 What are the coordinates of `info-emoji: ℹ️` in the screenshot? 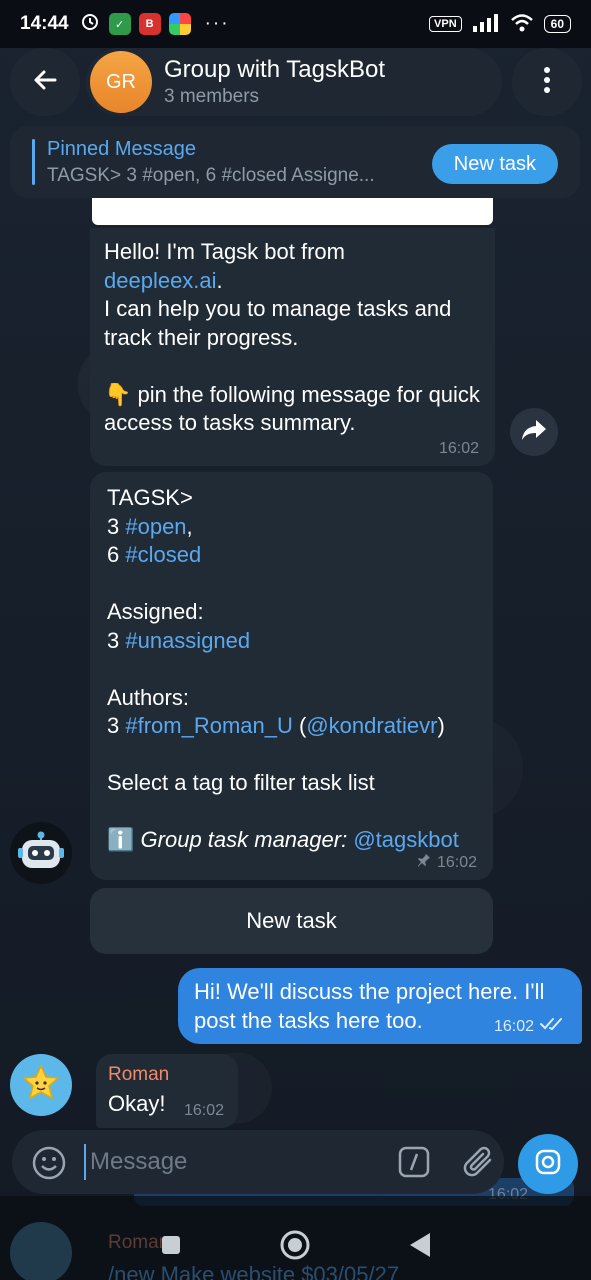 It's located at (121, 839).